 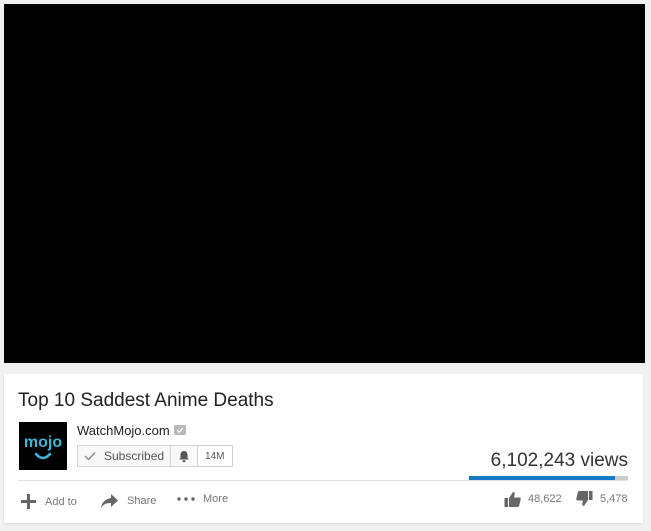 I want to click on bell-icon, so click(x=184, y=456).